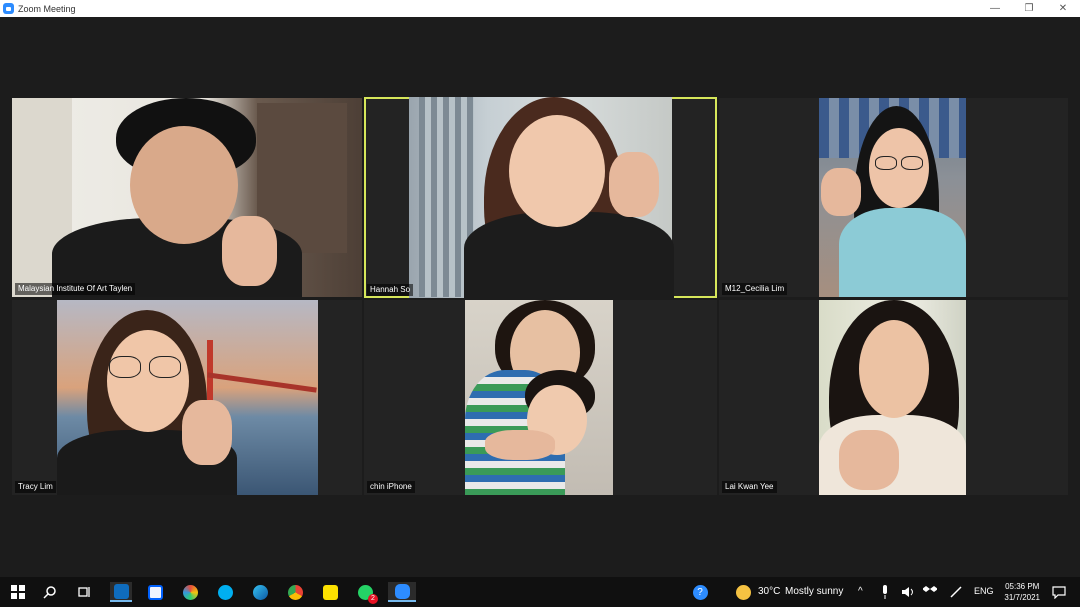 This screenshot has width=1080, height=607. I want to click on notifications-icon, so click(1059, 592).